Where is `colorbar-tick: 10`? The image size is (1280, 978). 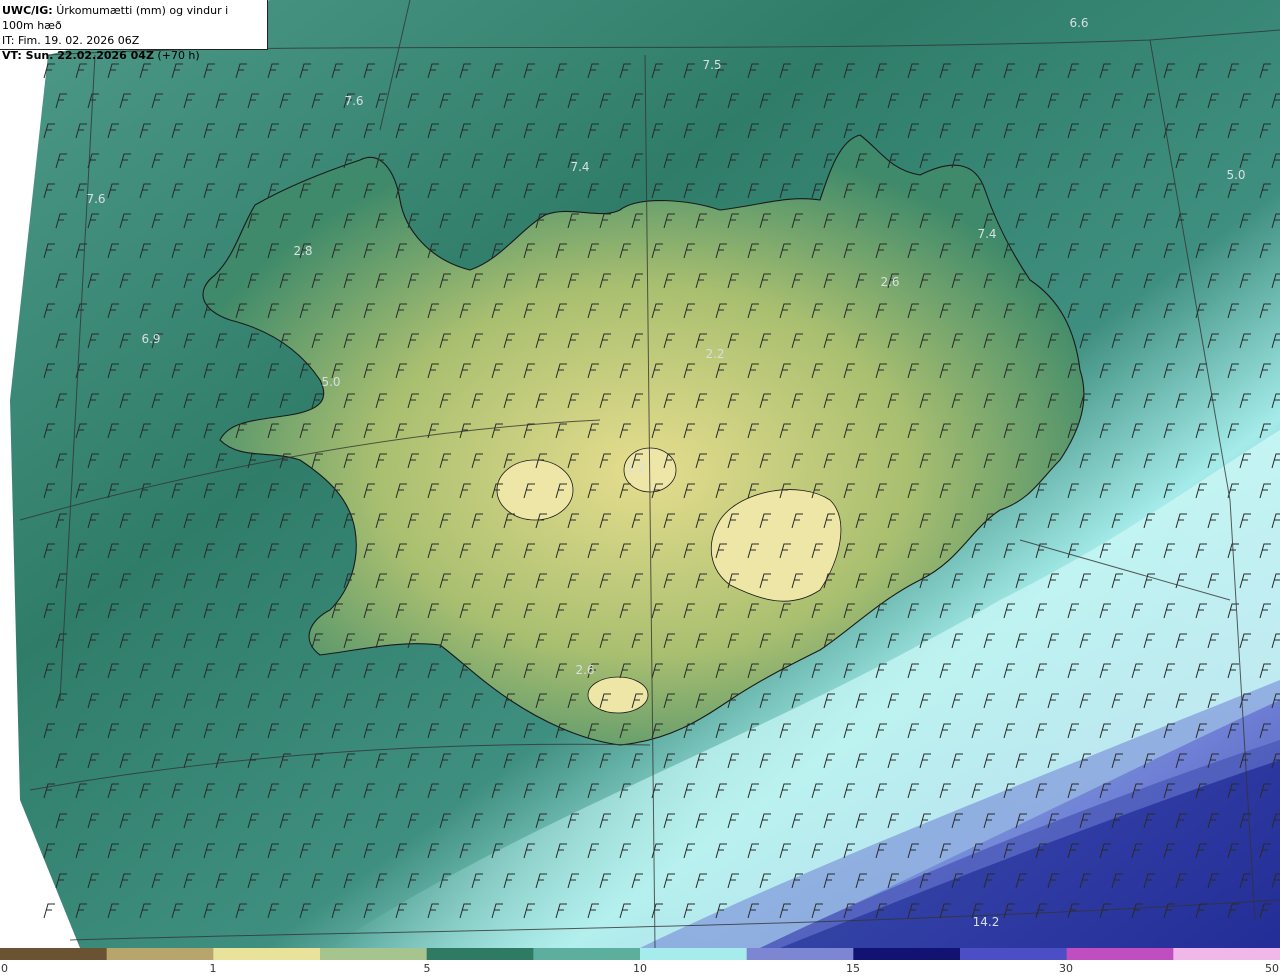
colorbar-tick: 10 is located at coordinates (640, 968).